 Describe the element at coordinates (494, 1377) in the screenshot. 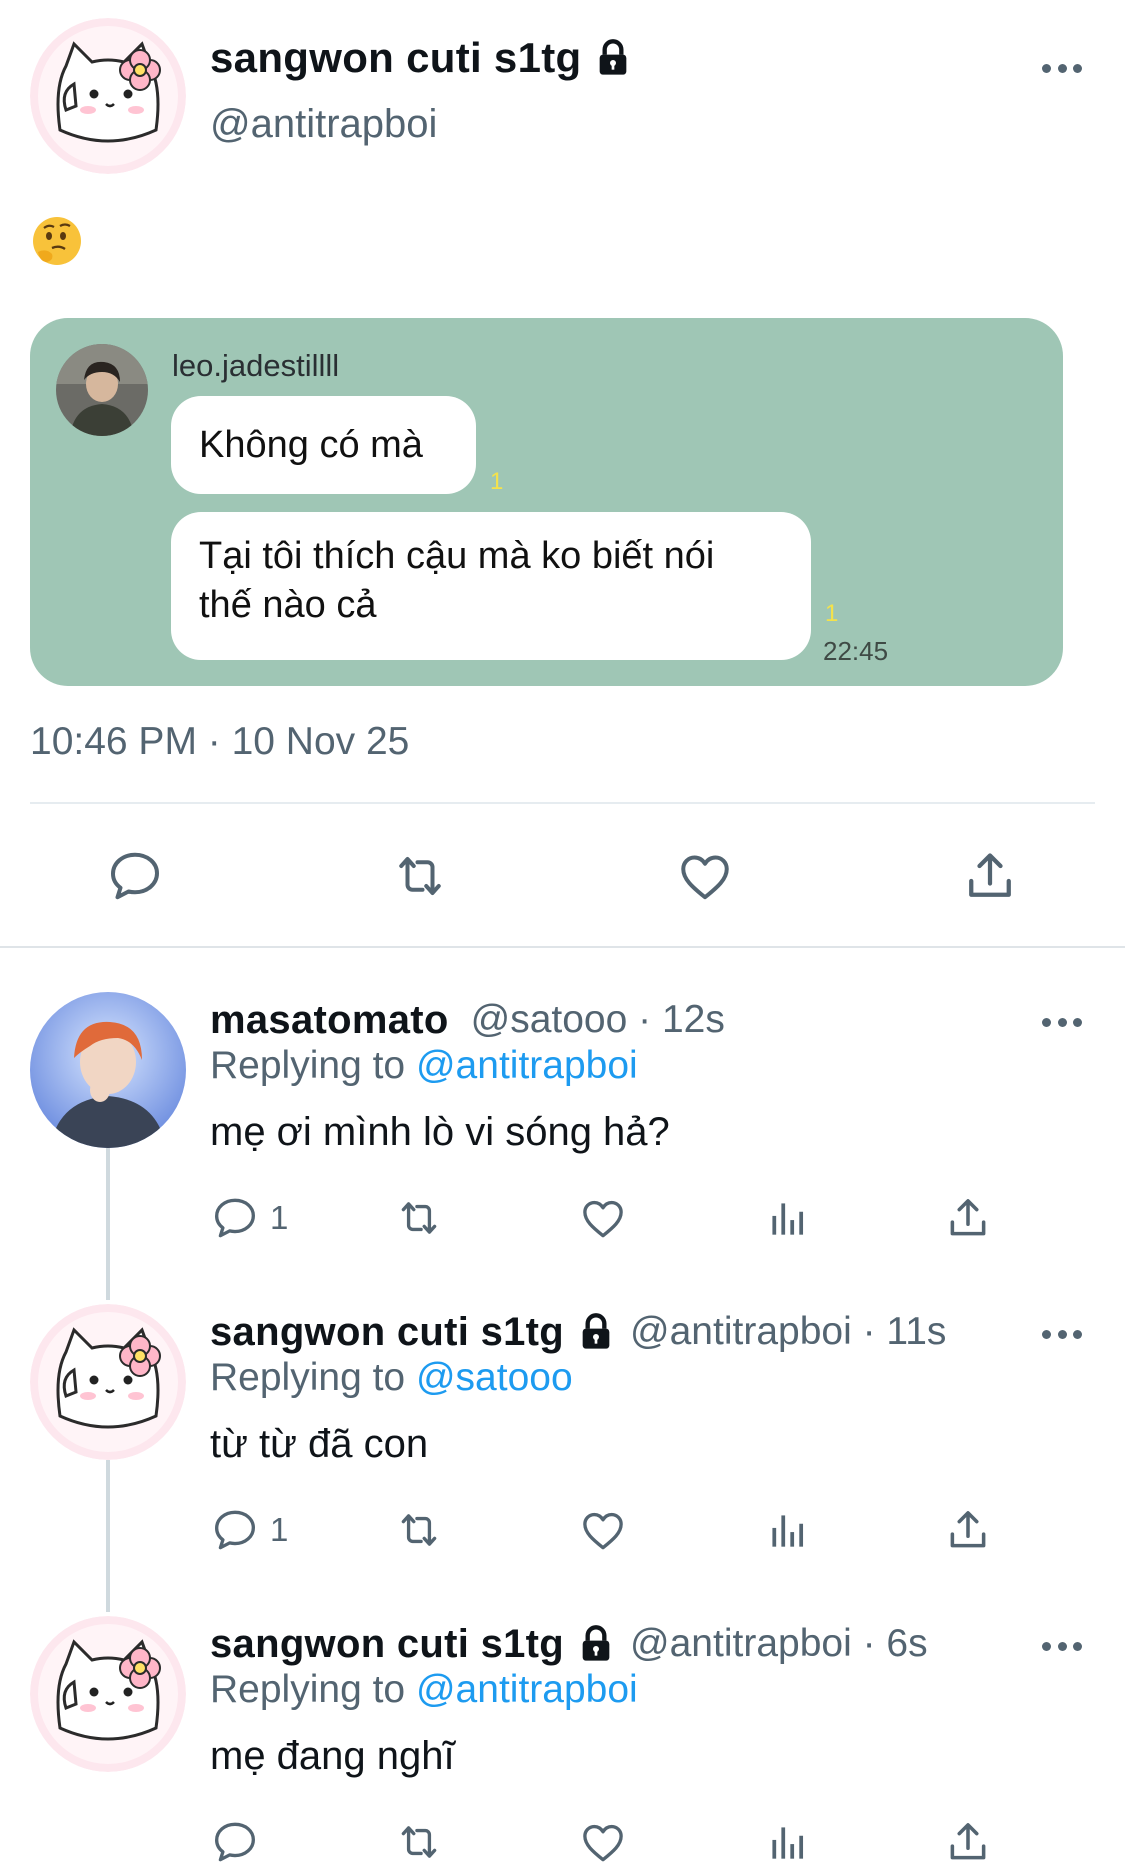

I see `mention-link: @satooo` at that location.